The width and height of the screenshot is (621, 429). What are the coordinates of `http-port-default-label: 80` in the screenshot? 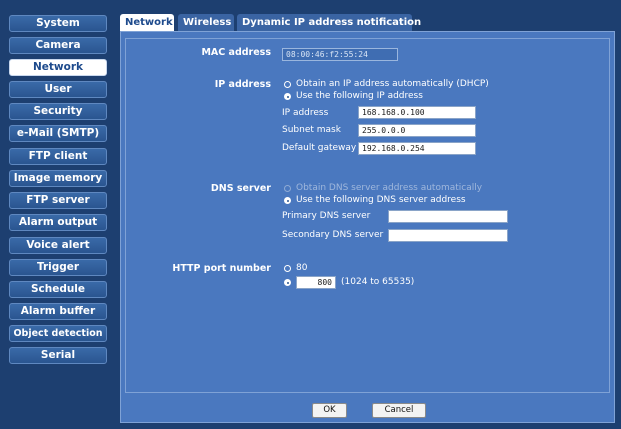 It's located at (302, 268).